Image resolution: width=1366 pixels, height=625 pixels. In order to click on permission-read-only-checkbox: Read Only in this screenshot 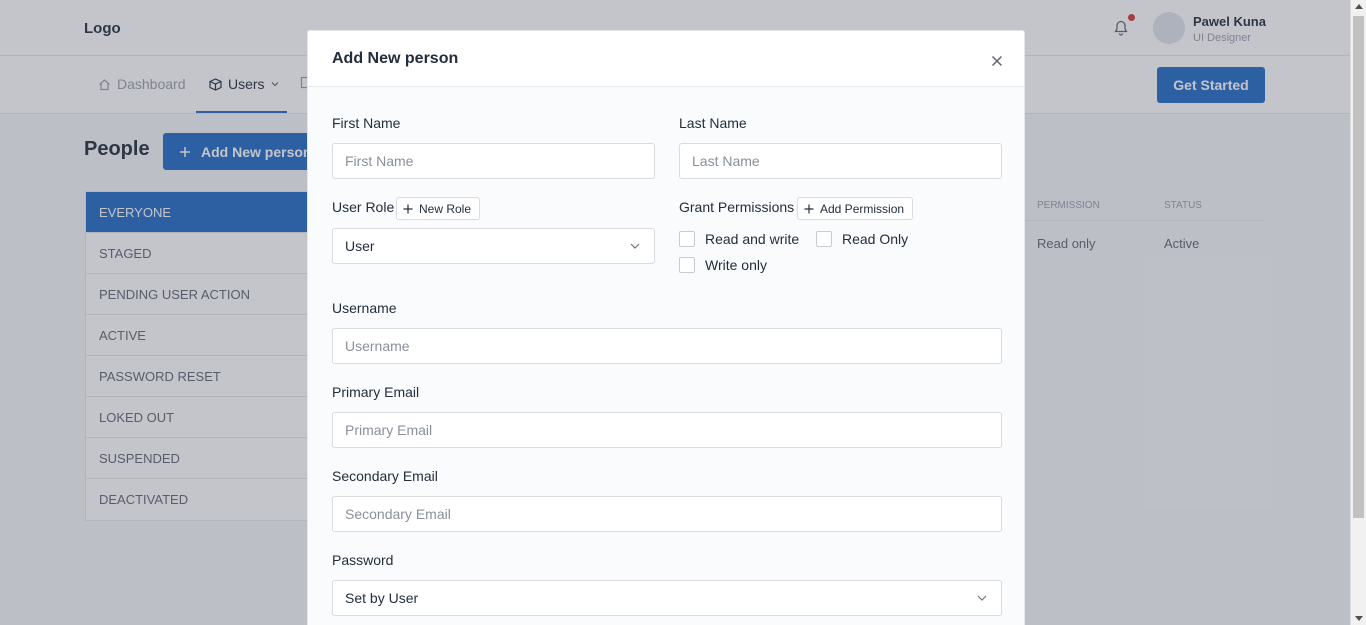, I will do `click(862, 239)`.